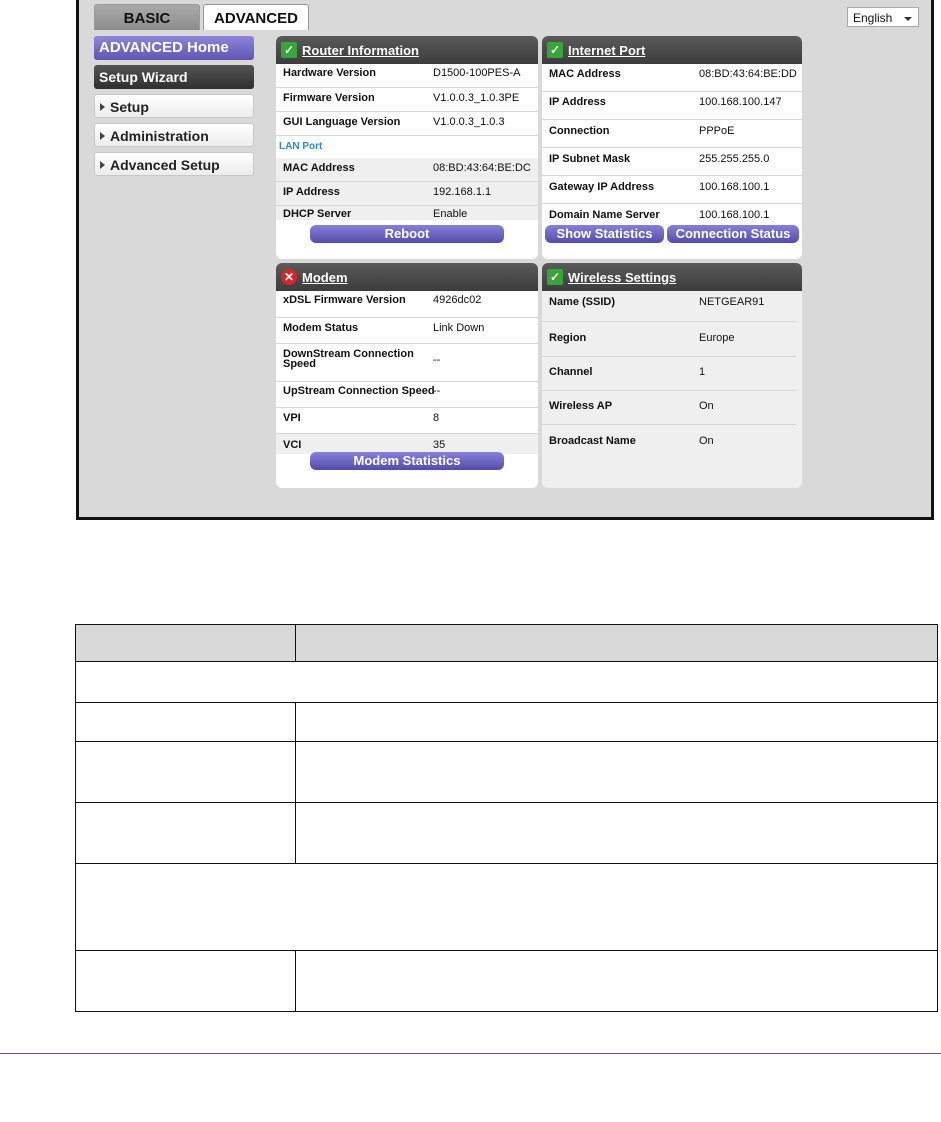  I want to click on table-row: Modem Status Link Down, so click(407, 331).